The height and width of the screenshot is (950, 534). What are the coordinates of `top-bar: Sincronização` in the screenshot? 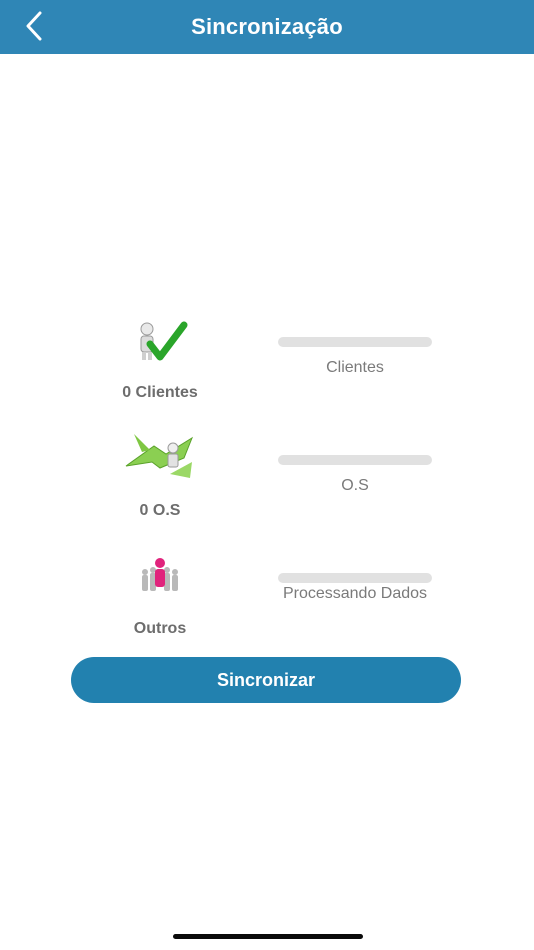 It's located at (267, 27).